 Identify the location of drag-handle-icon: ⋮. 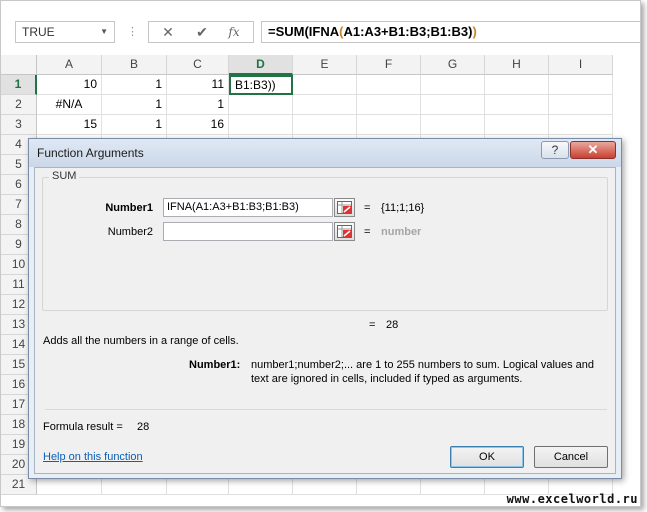
(132, 32).